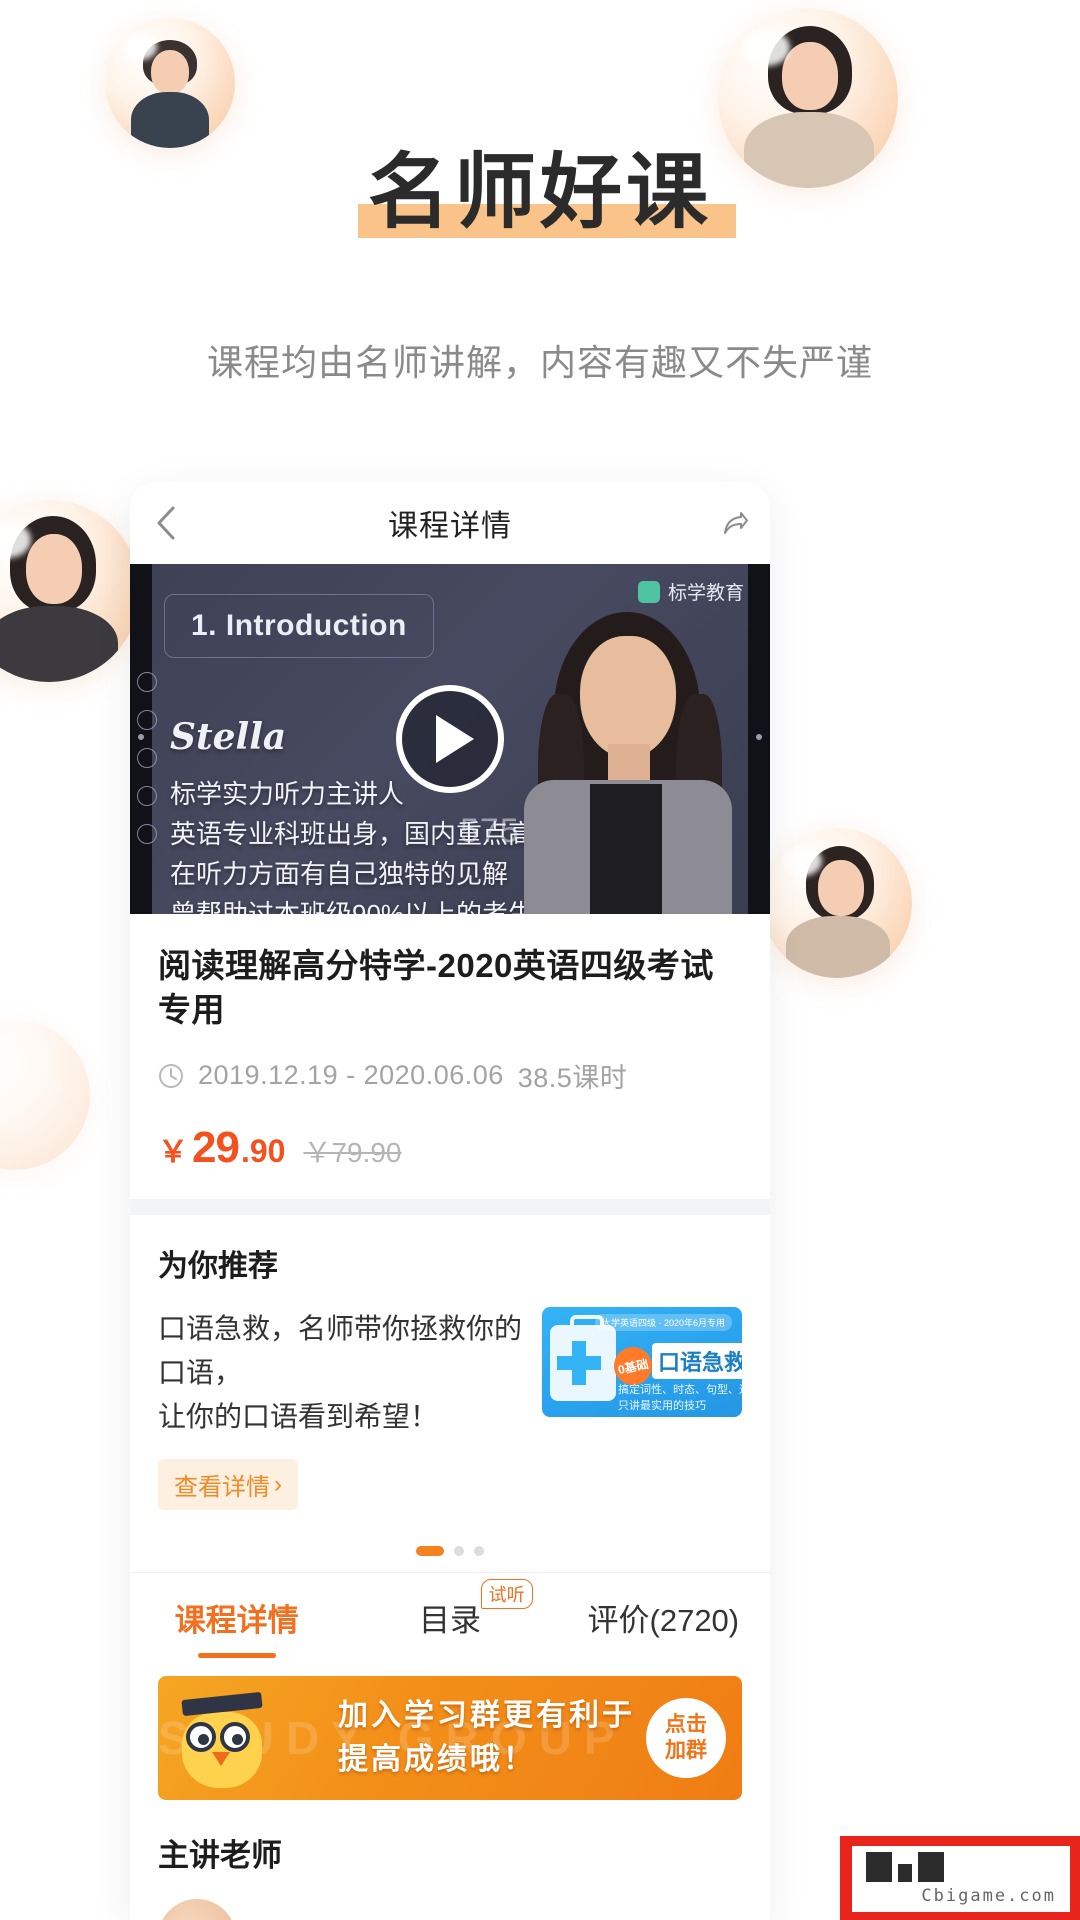 The width and height of the screenshot is (1080, 1920). Describe the element at coordinates (220, 1855) in the screenshot. I see `teacher-section-title: 主讲老师` at that location.